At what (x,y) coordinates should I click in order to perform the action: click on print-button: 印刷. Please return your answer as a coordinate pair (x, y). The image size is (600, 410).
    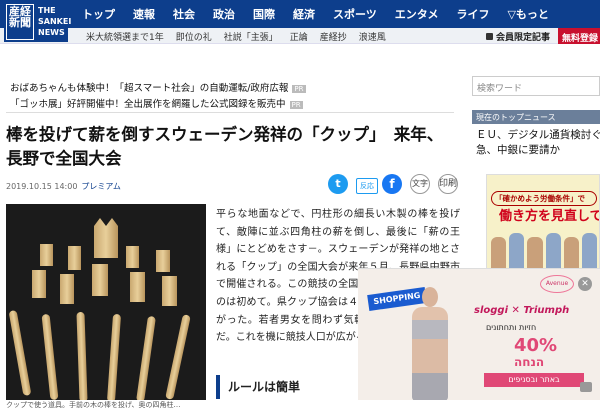
    Looking at the image, I should click on (448, 184).